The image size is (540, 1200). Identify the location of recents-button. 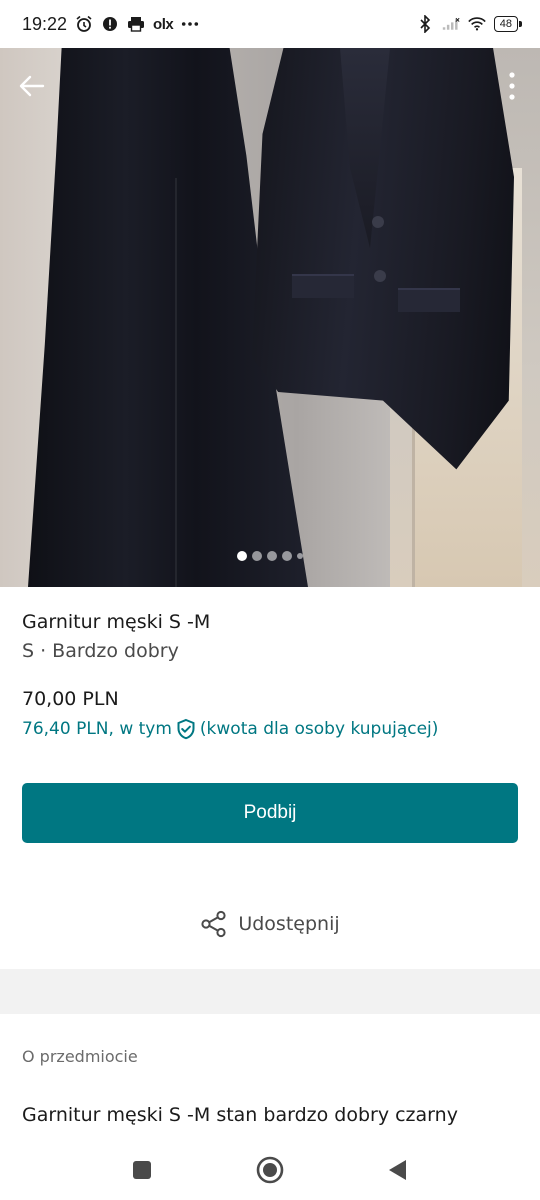
(142, 1170).